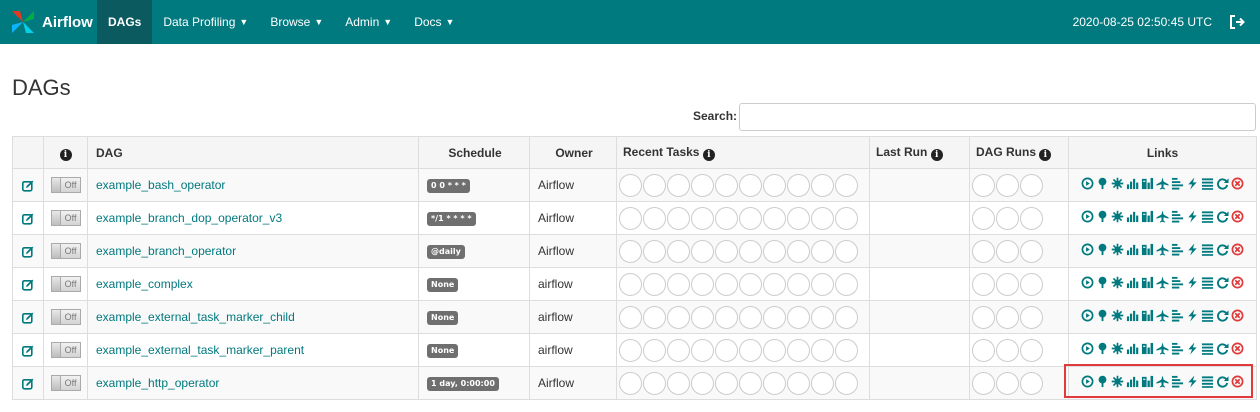 The height and width of the screenshot is (412, 1260). Describe the element at coordinates (253, 152) in the screenshot. I see `header-dag: DAG` at that location.